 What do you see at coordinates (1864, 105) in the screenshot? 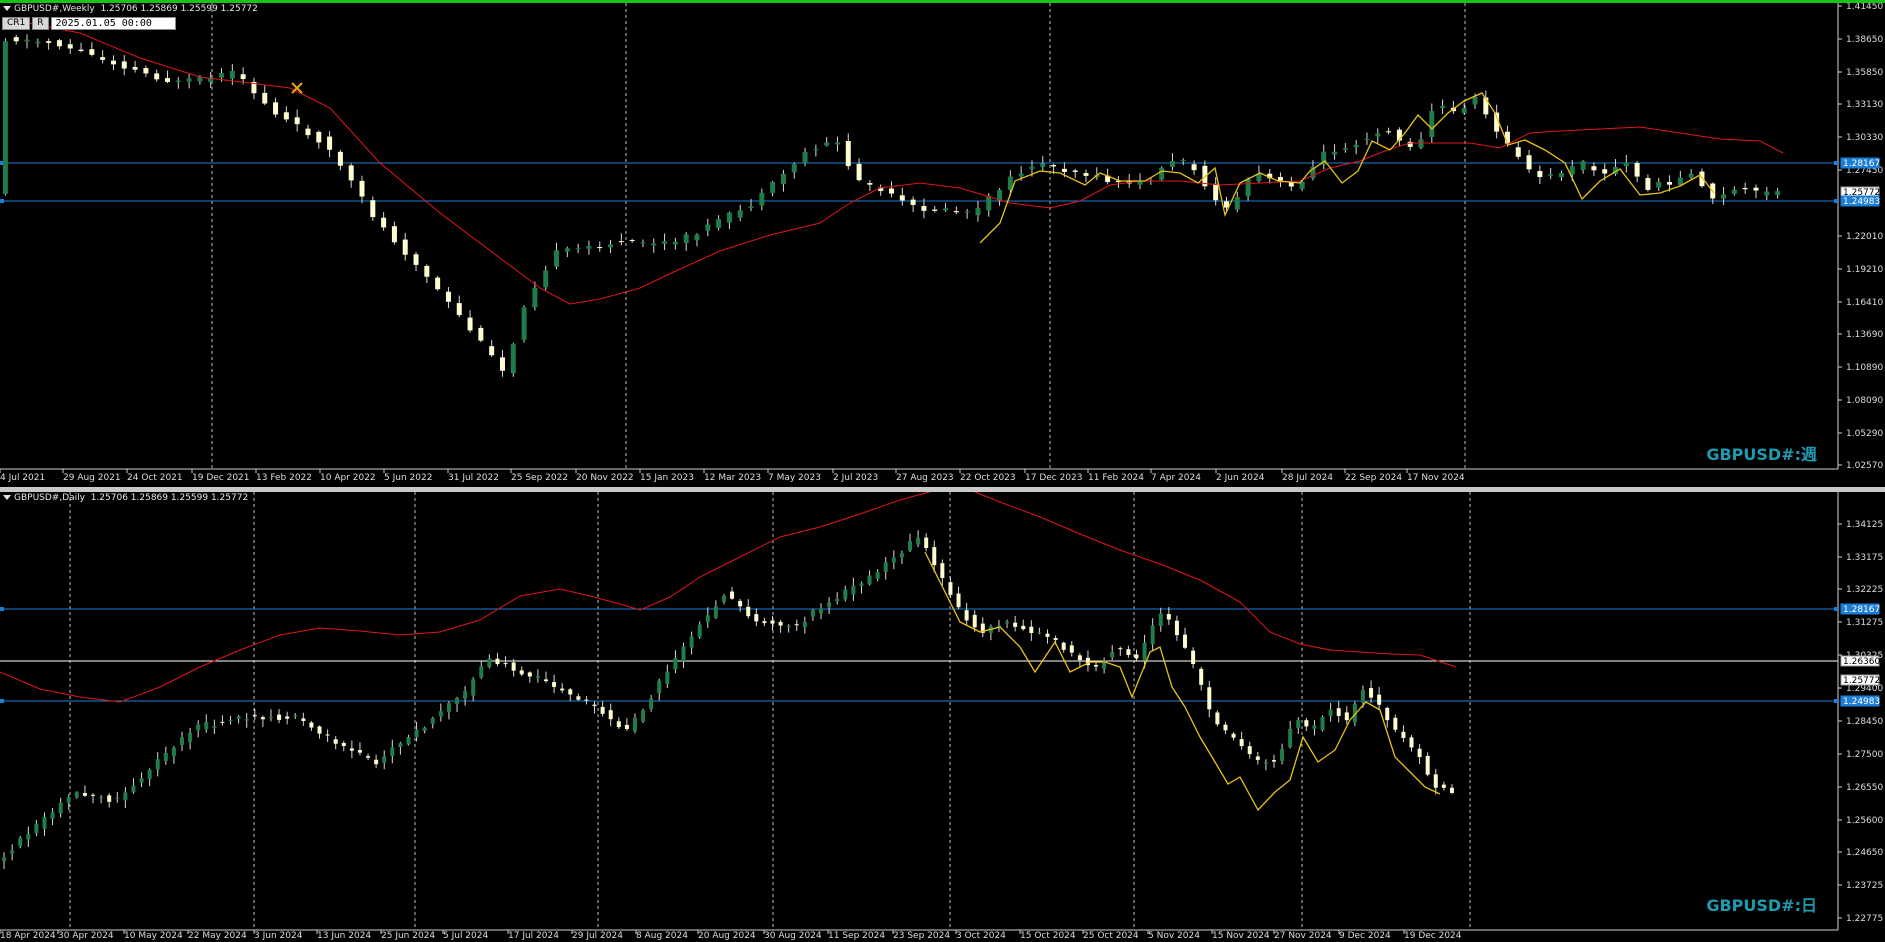
I see `price-axis-label: 1.33130` at bounding box center [1864, 105].